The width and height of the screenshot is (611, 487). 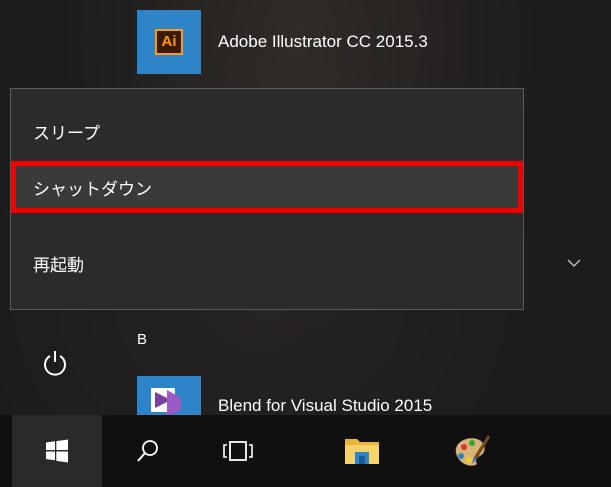 I want to click on task-view-button, so click(x=238, y=451).